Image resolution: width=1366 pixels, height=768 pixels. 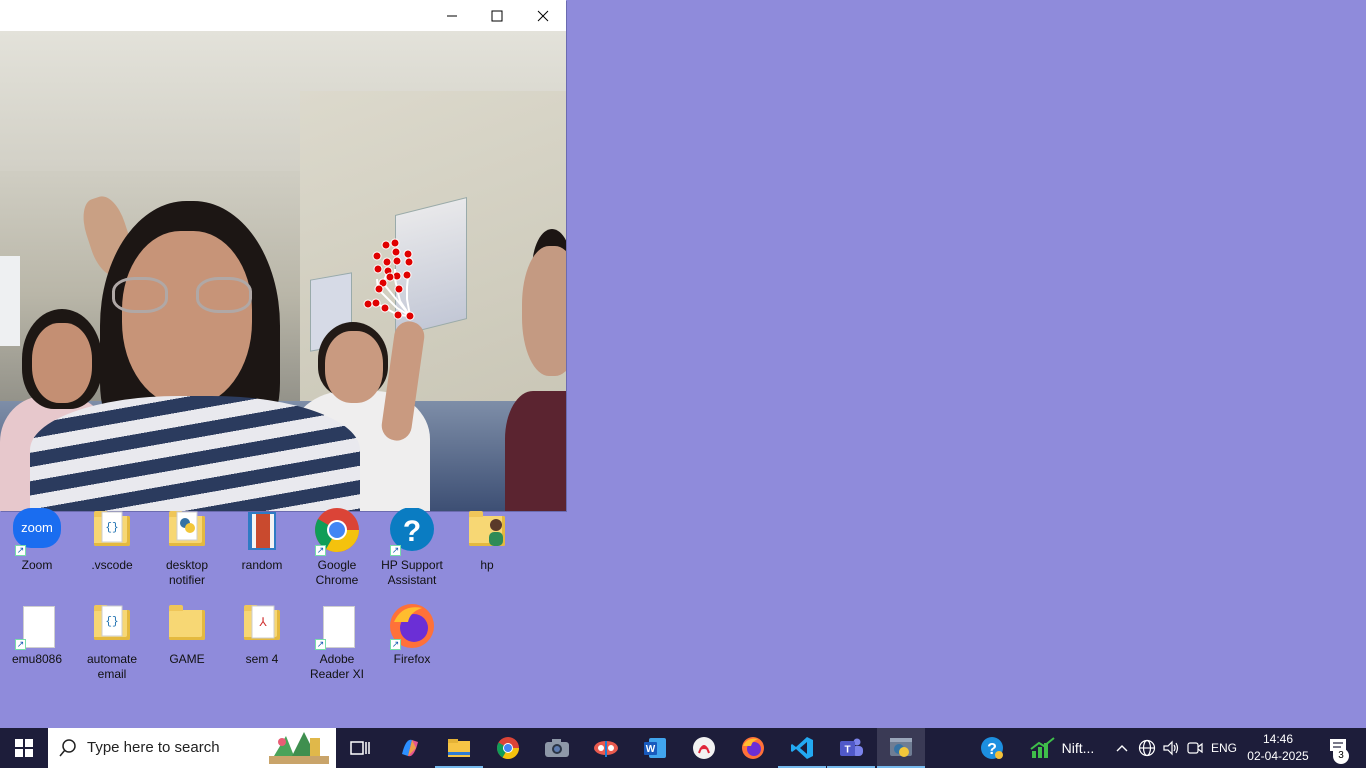 I want to click on taskbar-firefox, so click(x=753, y=748).